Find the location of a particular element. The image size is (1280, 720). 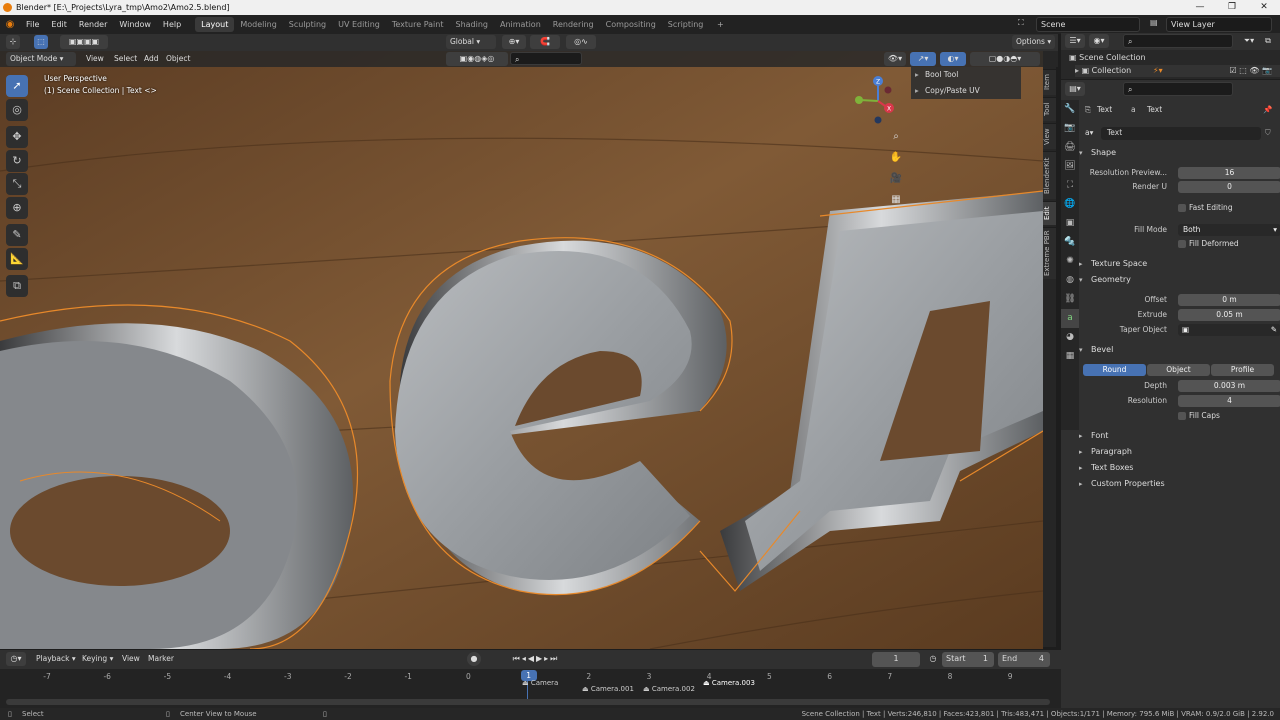

ortho-toggle-icon: ▦ is located at coordinates (896, 200).